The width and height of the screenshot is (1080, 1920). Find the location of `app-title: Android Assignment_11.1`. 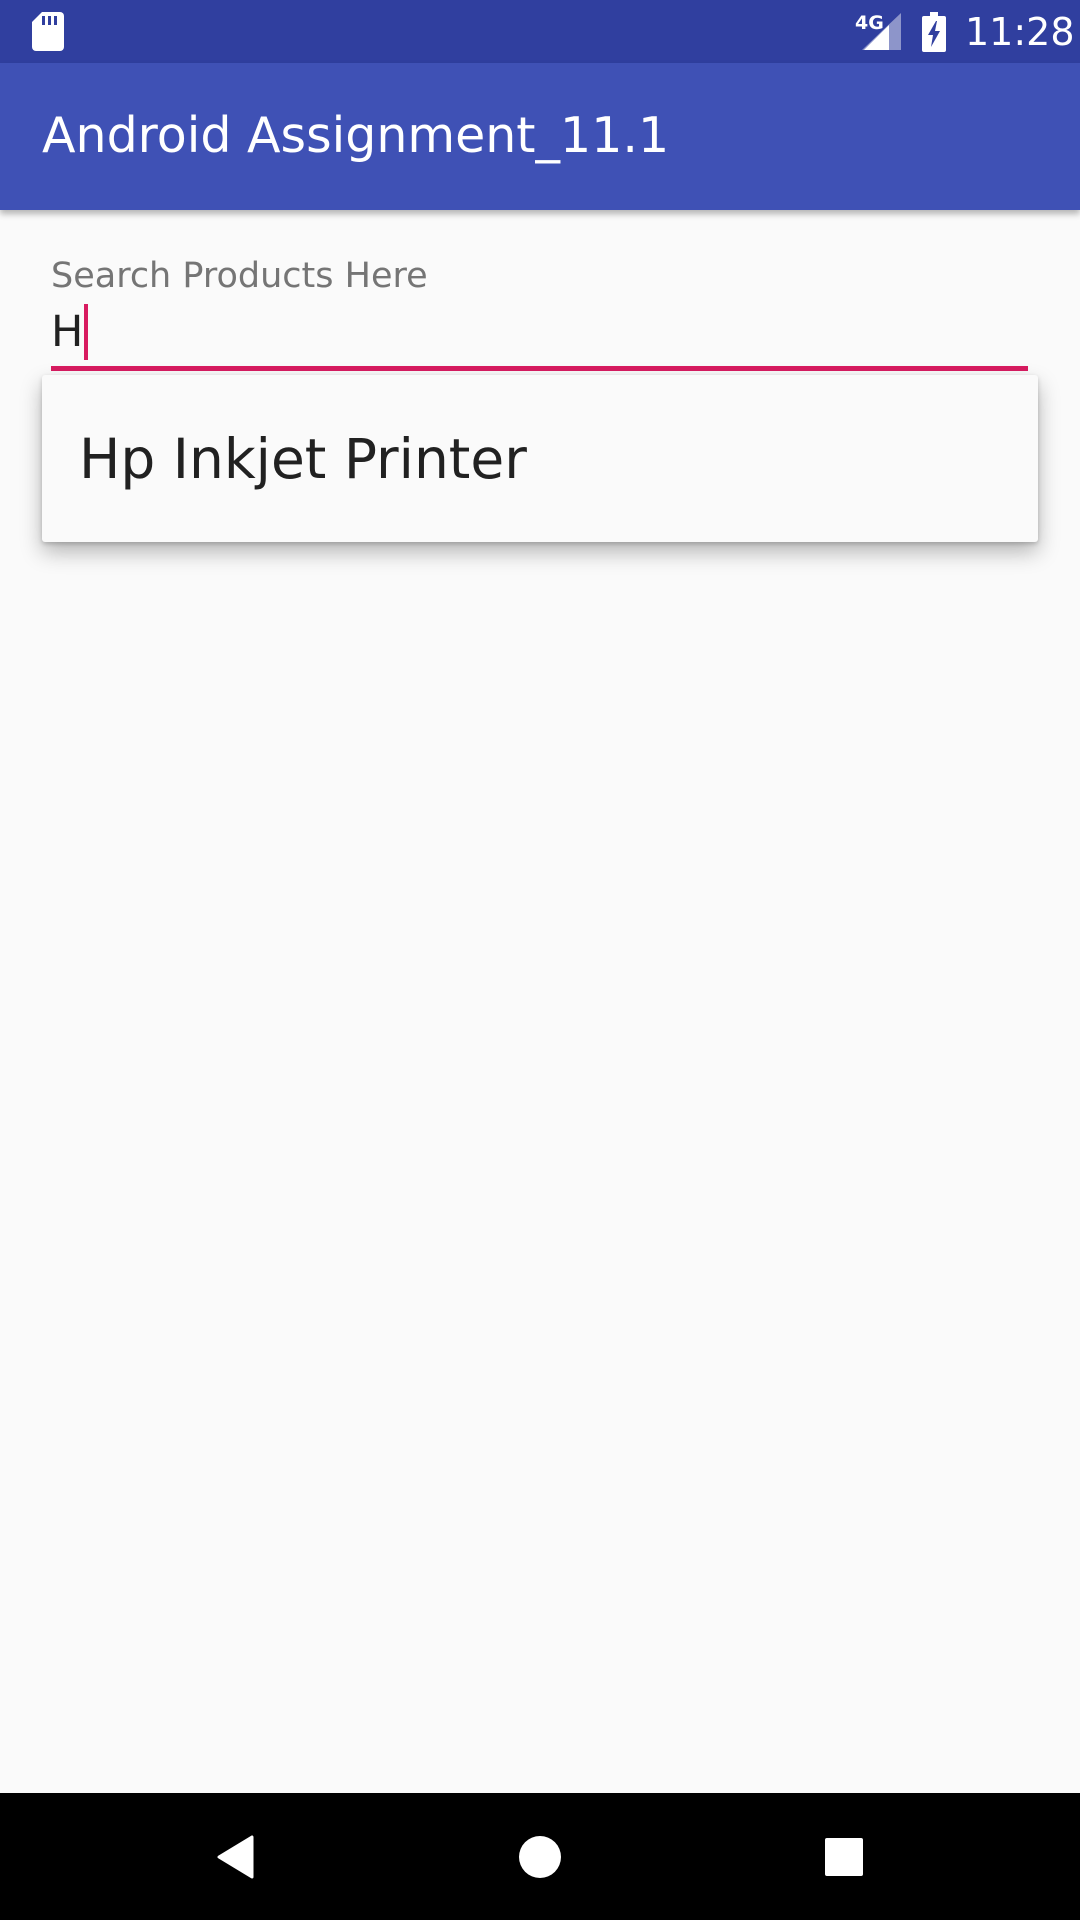

app-title: Android Assignment_11.1 is located at coordinates (356, 135).